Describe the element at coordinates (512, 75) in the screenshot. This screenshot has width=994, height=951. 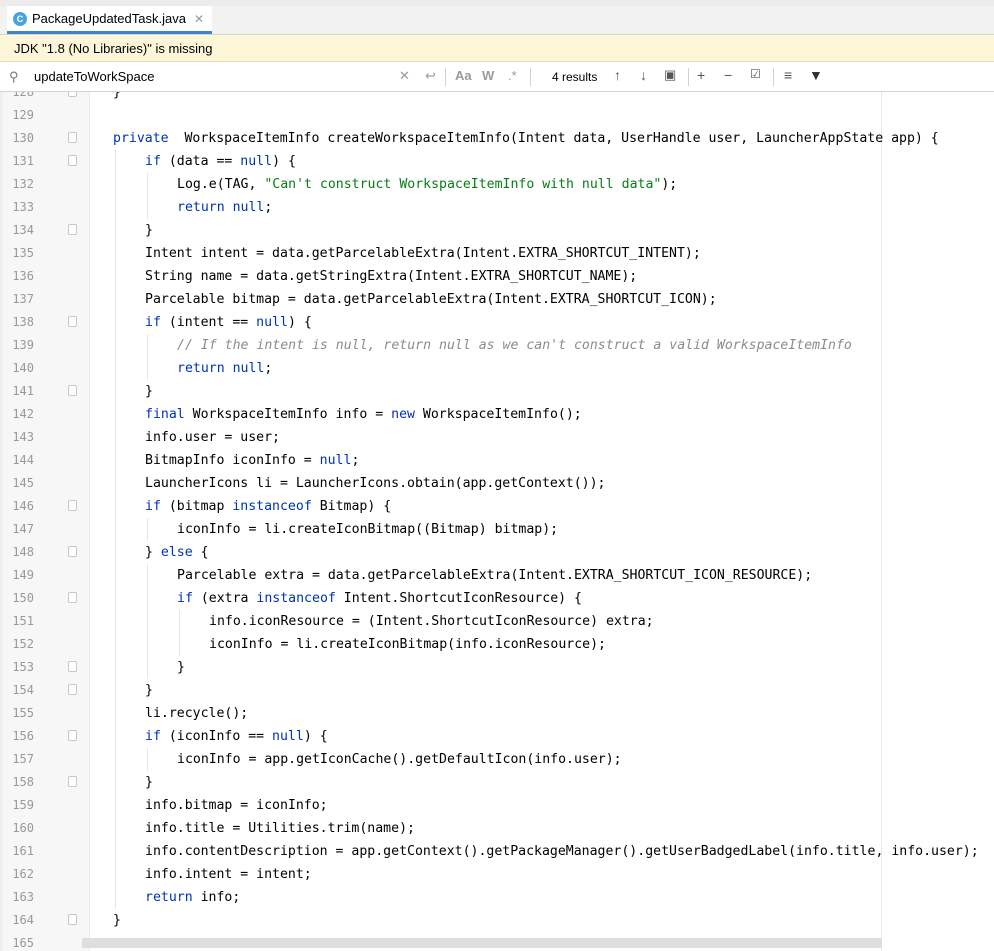
I see `regex-button: .*` at that location.